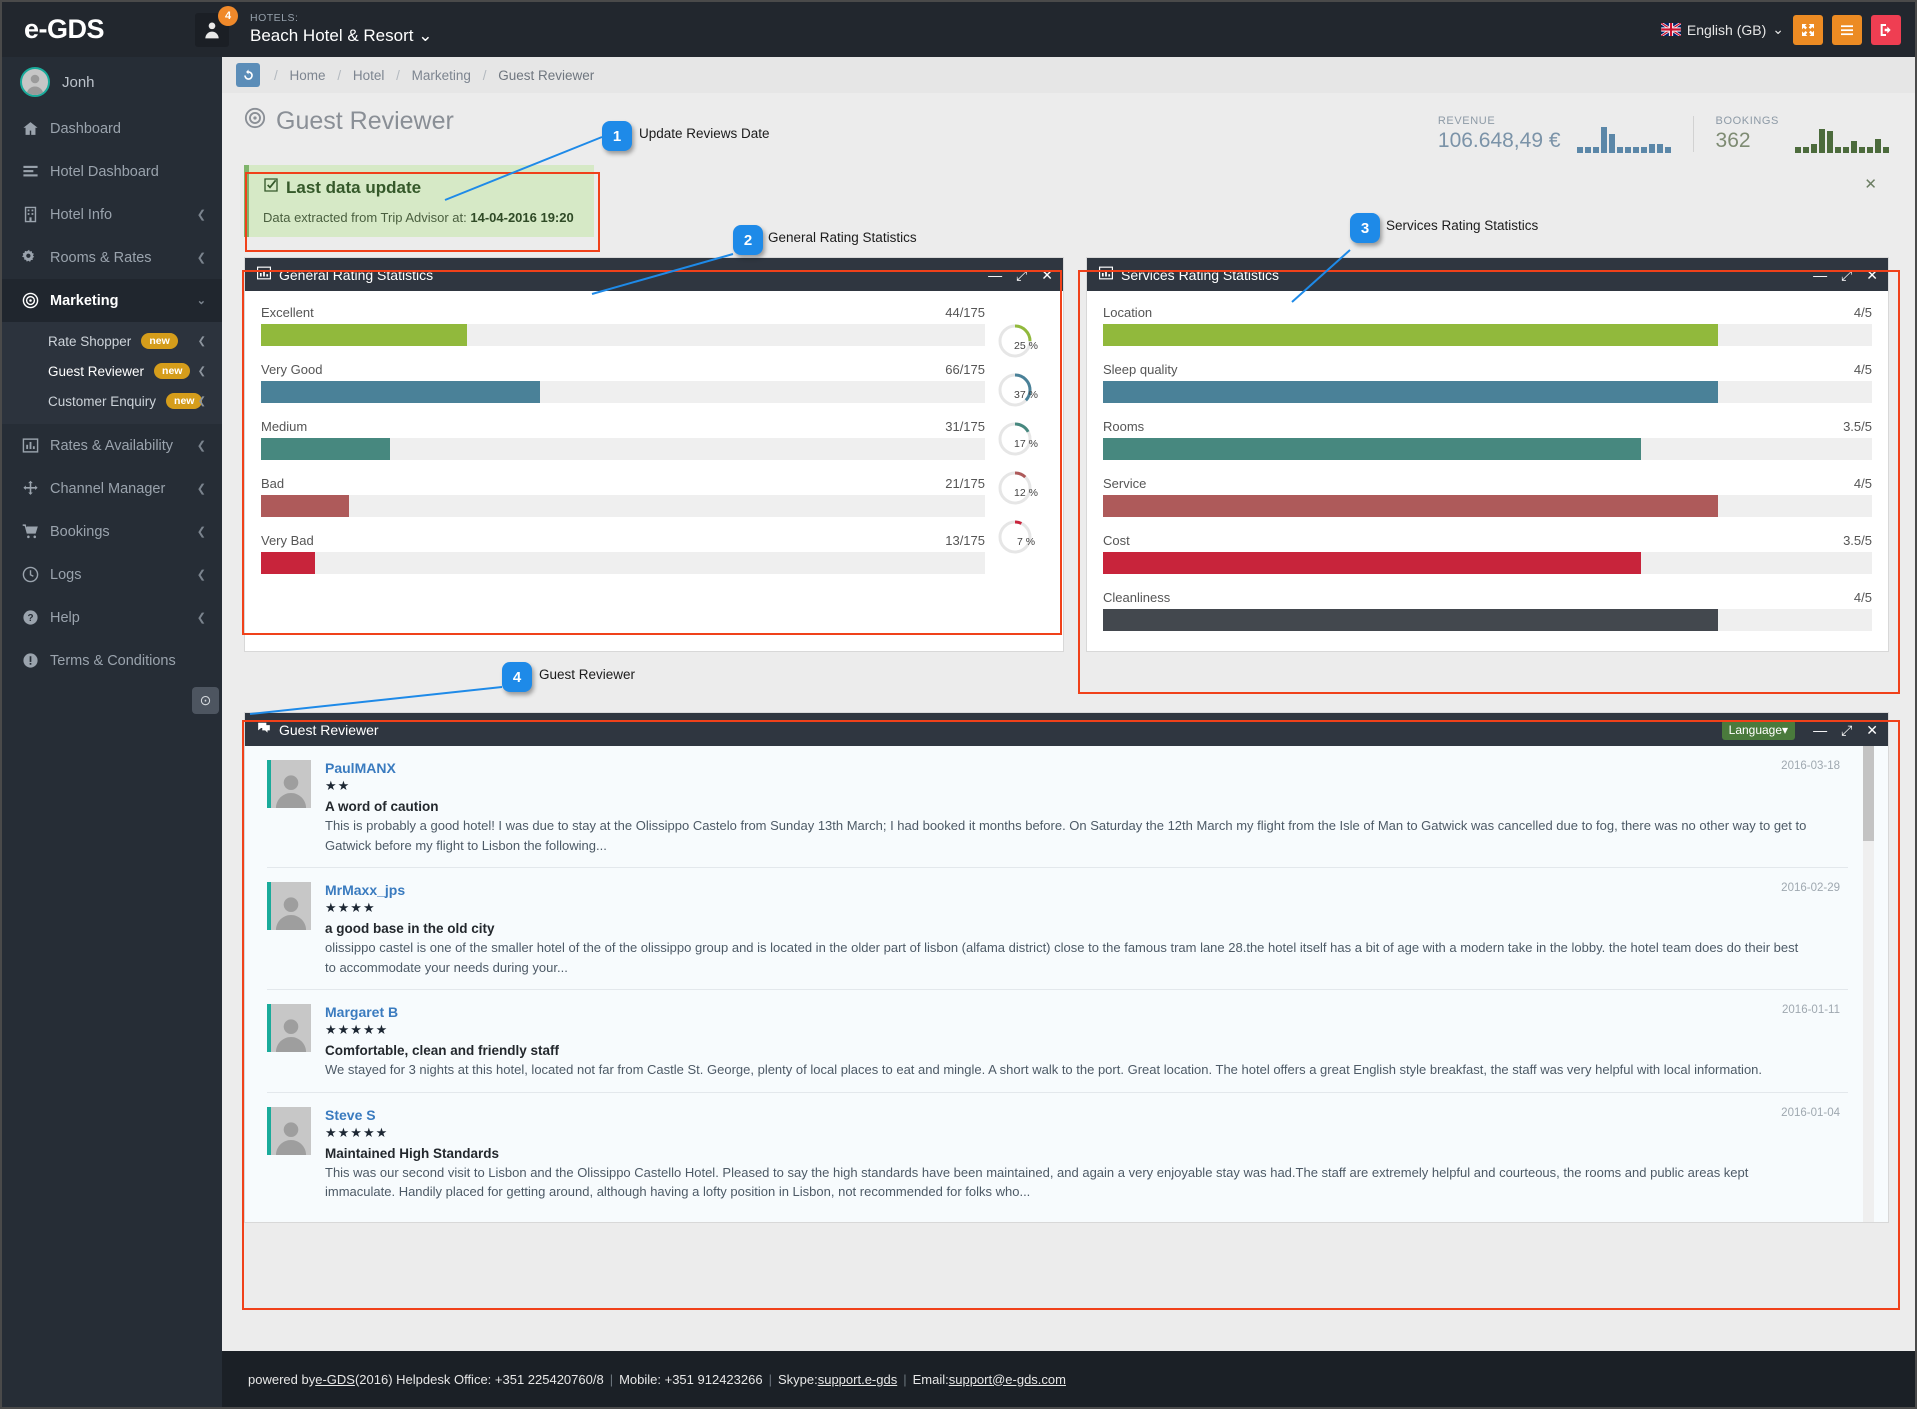 Image resolution: width=1917 pixels, height=1409 pixels. What do you see at coordinates (704, 133) in the screenshot?
I see `annotation-label-1: Update Reviews Date` at bounding box center [704, 133].